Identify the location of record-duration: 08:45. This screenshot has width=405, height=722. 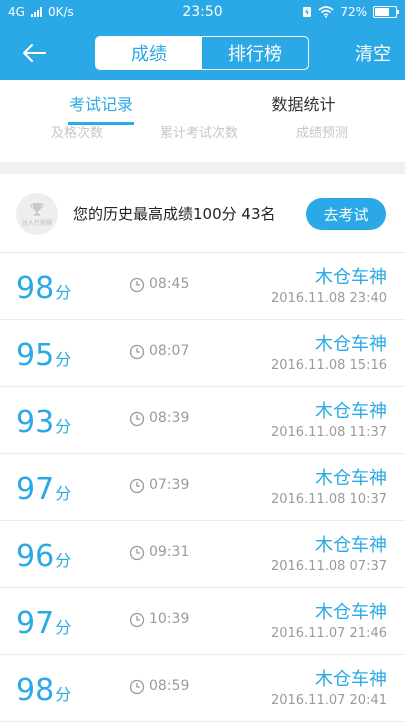
(169, 284).